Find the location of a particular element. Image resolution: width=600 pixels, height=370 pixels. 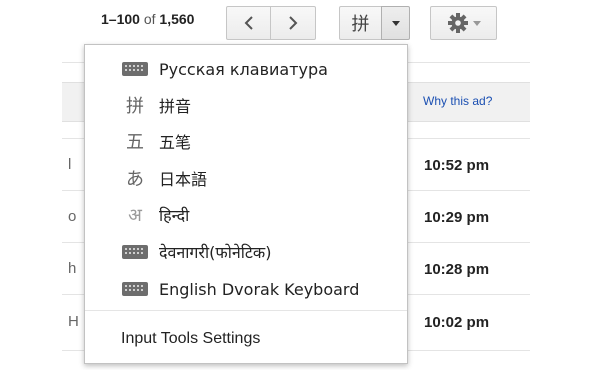

devanagari-icon: अ is located at coordinates (135, 215).